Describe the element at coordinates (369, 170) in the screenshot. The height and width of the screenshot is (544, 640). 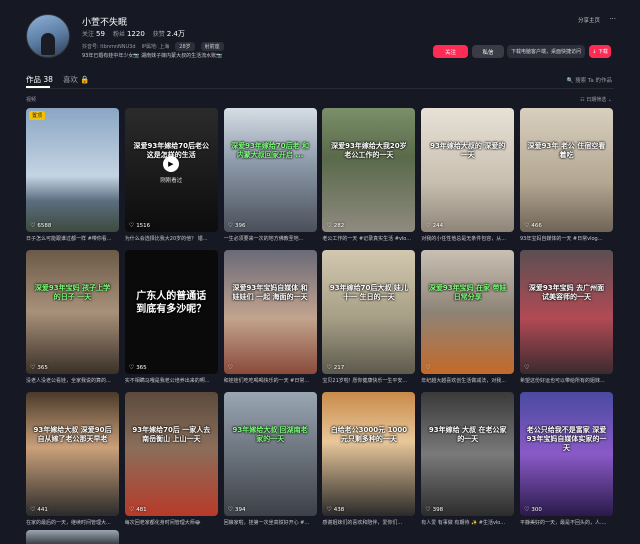
I see `video-thumbnail: 深爱93年嫁给大我20岁 老公工作的一天 ♡ 282` at that location.